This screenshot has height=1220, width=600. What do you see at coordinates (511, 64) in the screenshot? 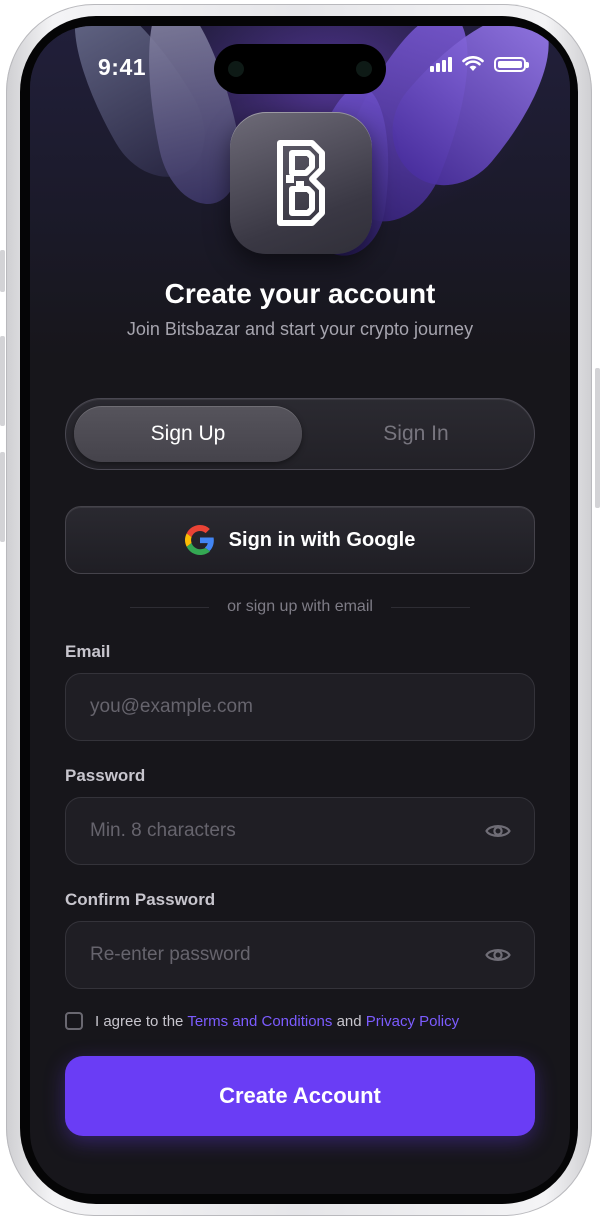
I see `battery-icon` at bounding box center [511, 64].